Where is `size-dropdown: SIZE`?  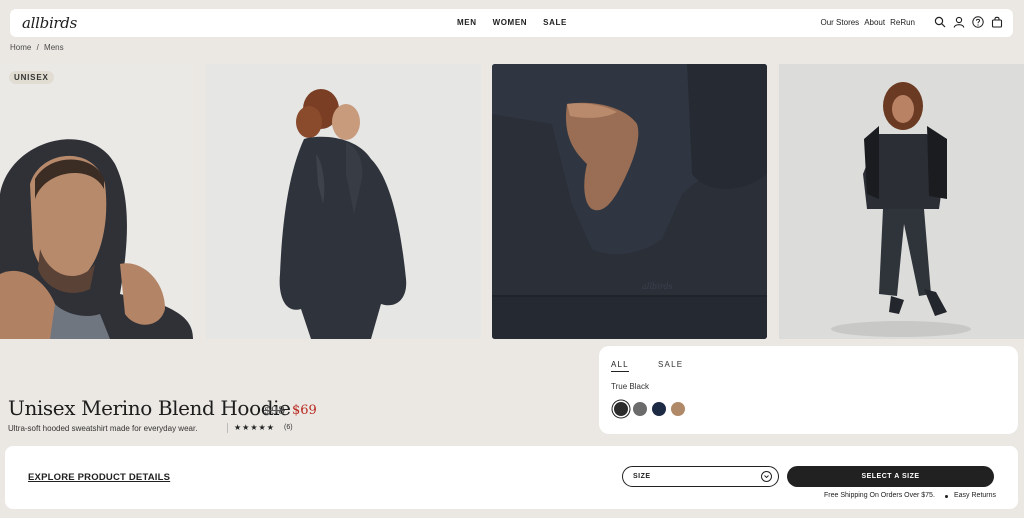
size-dropdown: SIZE is located at coordinates (700, 476).